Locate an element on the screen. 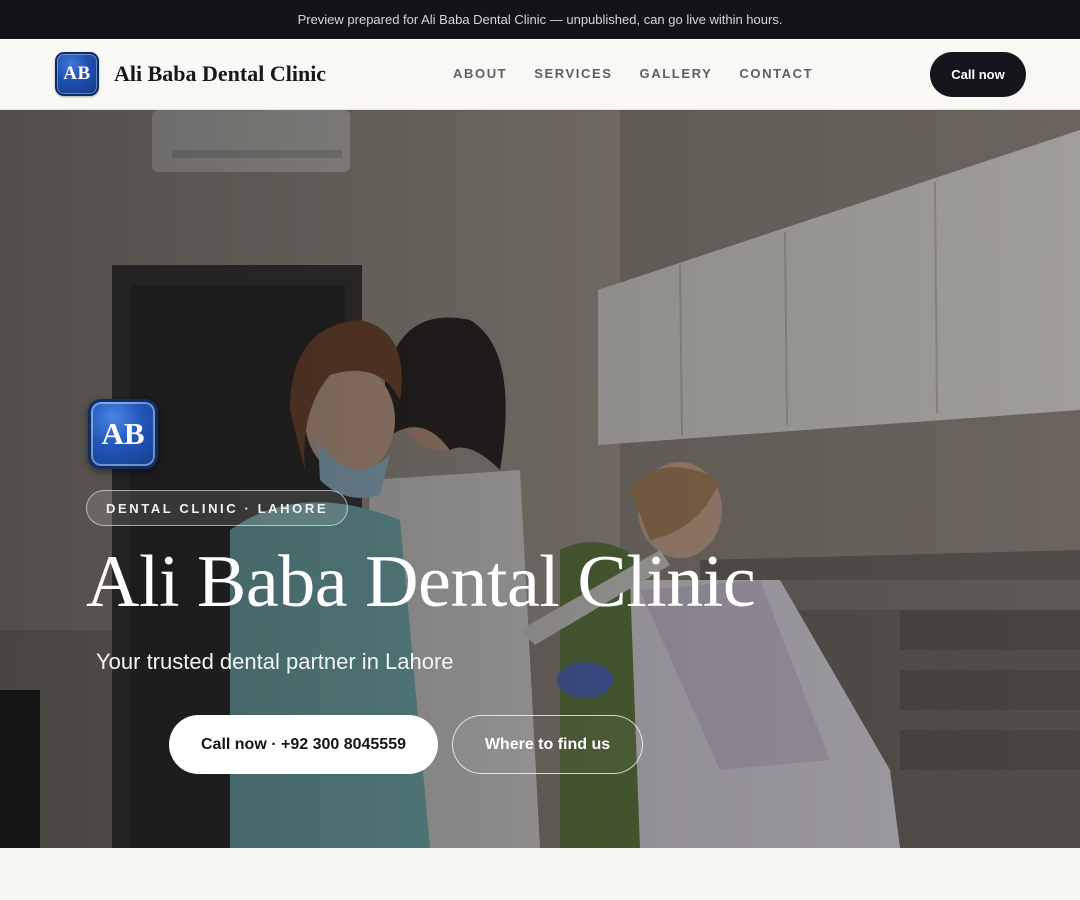 This screenshot has height=900, width=1080. brand-name: Ali Baba Dental Clinic is located at coordinates (220, 73).